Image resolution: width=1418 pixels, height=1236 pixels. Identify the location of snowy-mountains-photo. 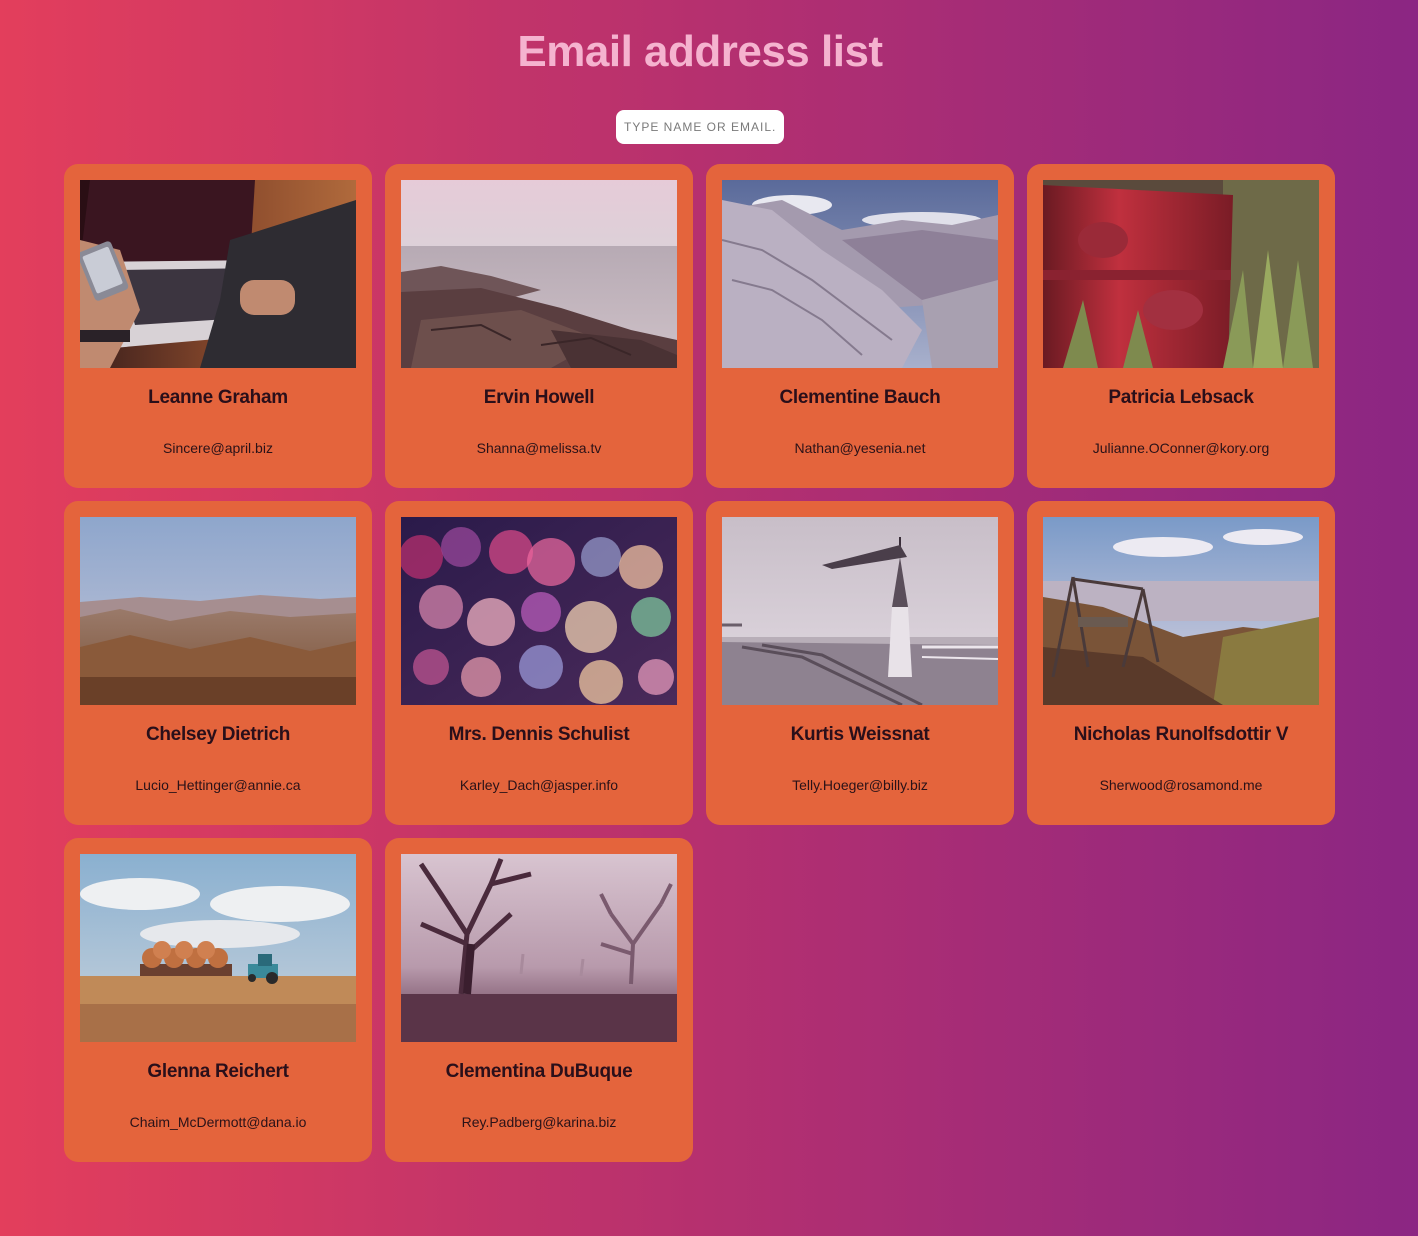
(860, 274).